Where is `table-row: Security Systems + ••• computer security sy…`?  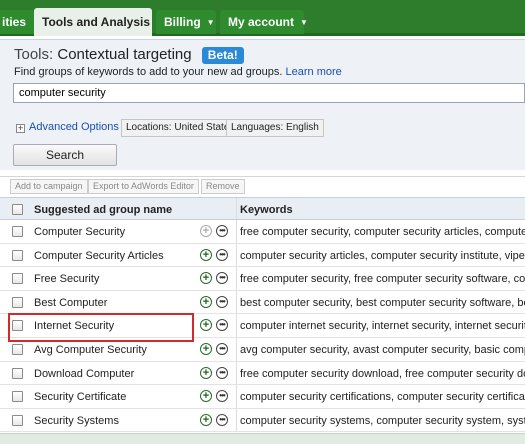
table-row: Security Systems + ••• computer security sy… is located at coordinates (262, 420).